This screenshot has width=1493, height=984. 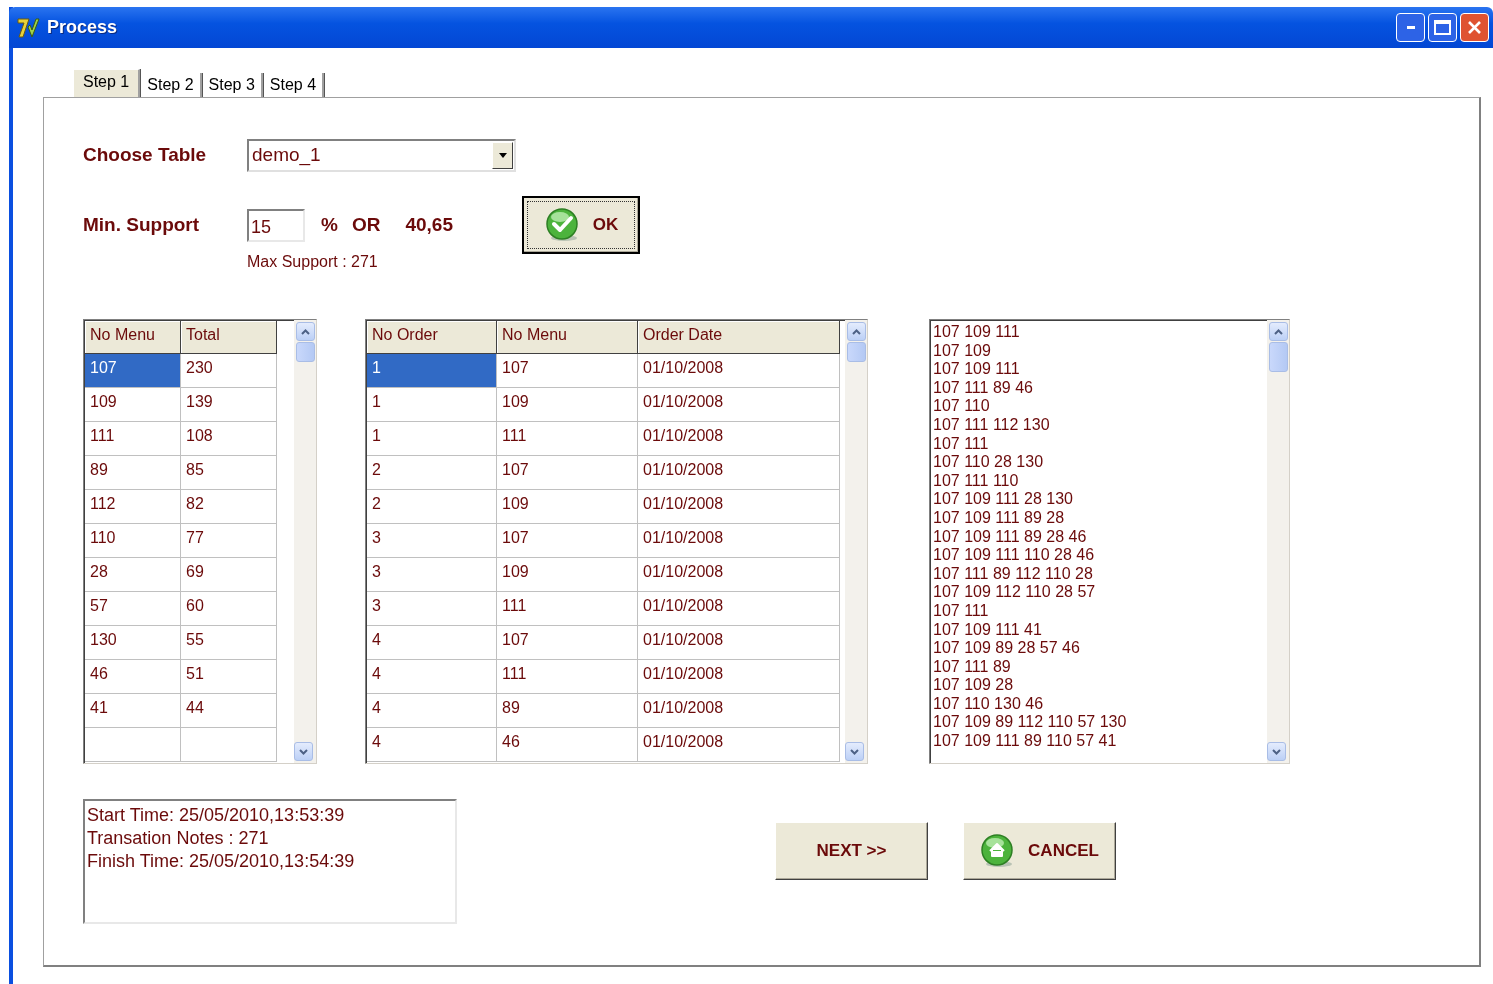 What do you see at coordinates (972, 667) in the screenshot?
I see `list-item: 107 111 89` at bounding box center [972, 667].